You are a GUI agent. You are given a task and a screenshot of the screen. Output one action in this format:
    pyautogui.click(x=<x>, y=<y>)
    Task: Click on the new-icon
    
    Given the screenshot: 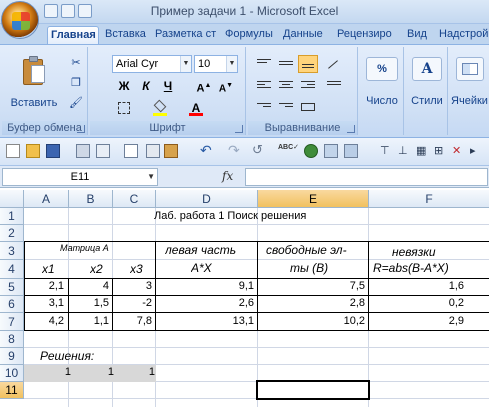 What is the action you would take?
    pyautogui.click(x=13, y=151)
    